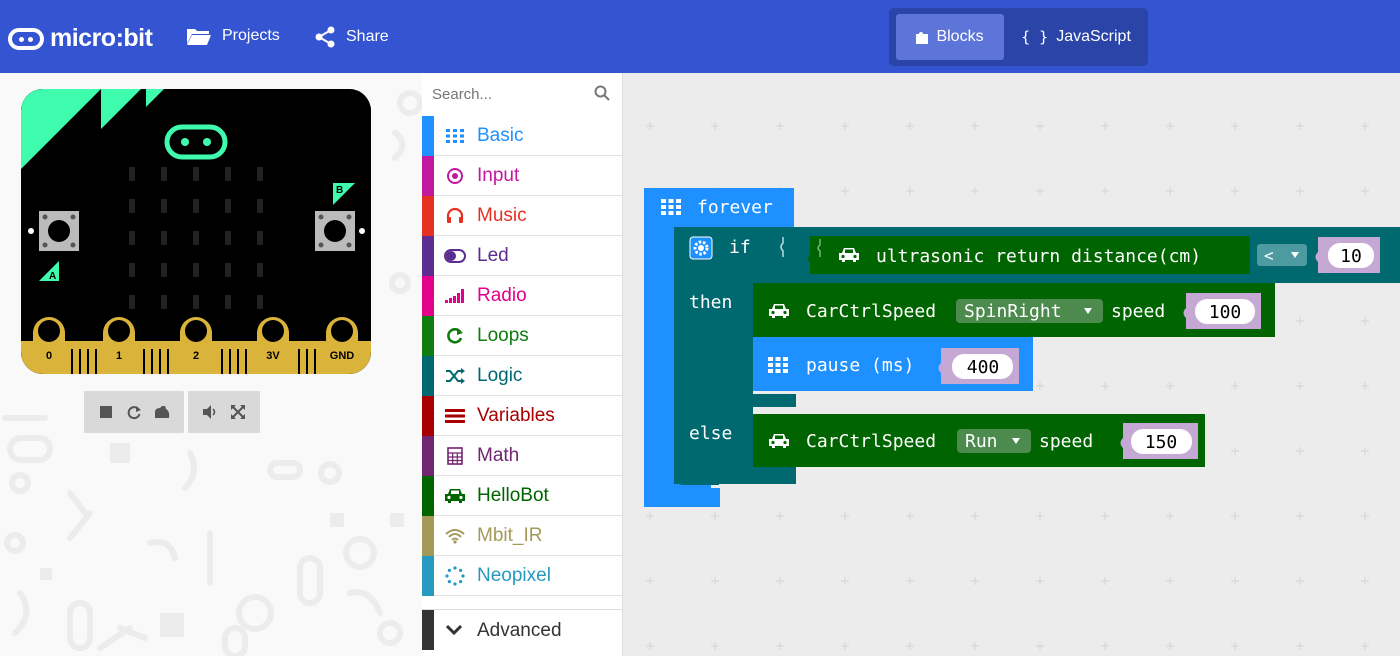 Image resolution: width=1400 pixels, height=656 pixels. I want to click on category-input: Input, so click(522, 176).